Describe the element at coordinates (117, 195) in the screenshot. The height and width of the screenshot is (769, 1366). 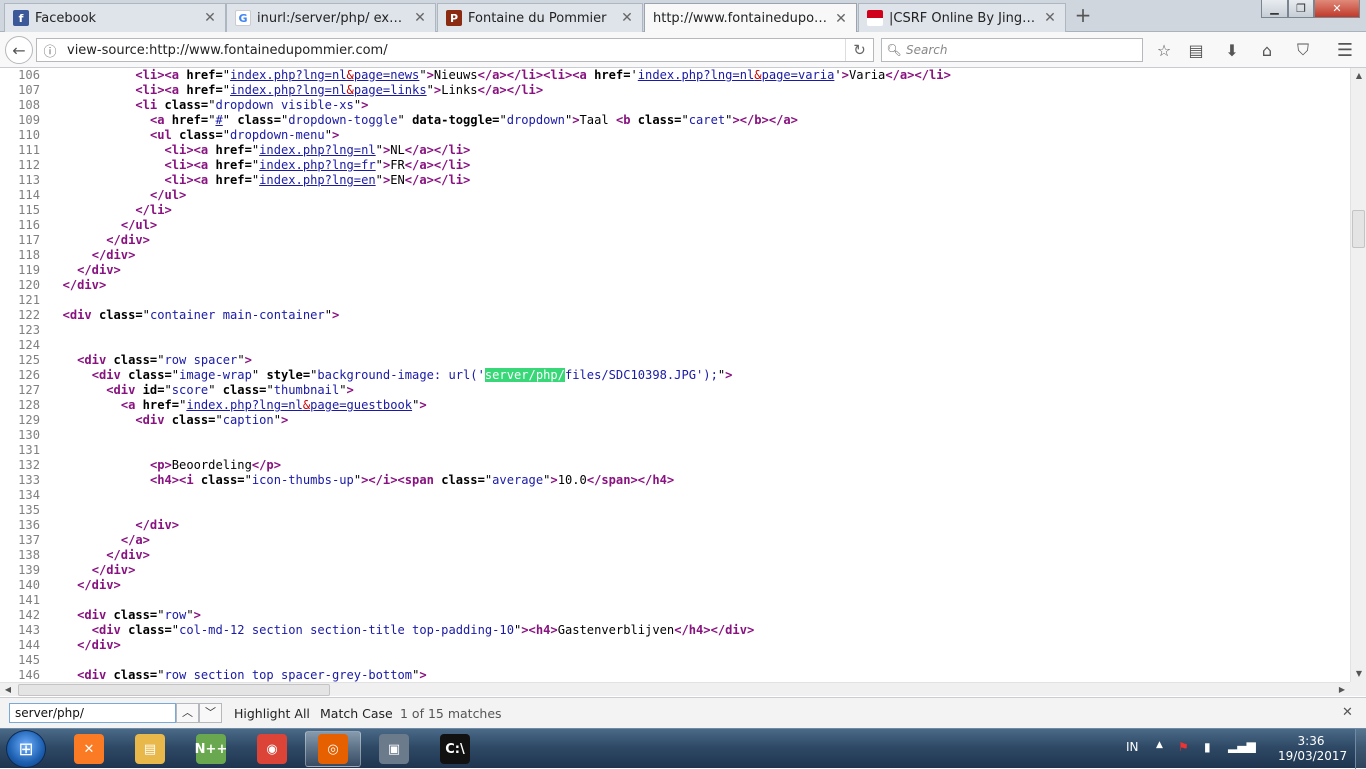
I see `line-code: </ul>` at that location.